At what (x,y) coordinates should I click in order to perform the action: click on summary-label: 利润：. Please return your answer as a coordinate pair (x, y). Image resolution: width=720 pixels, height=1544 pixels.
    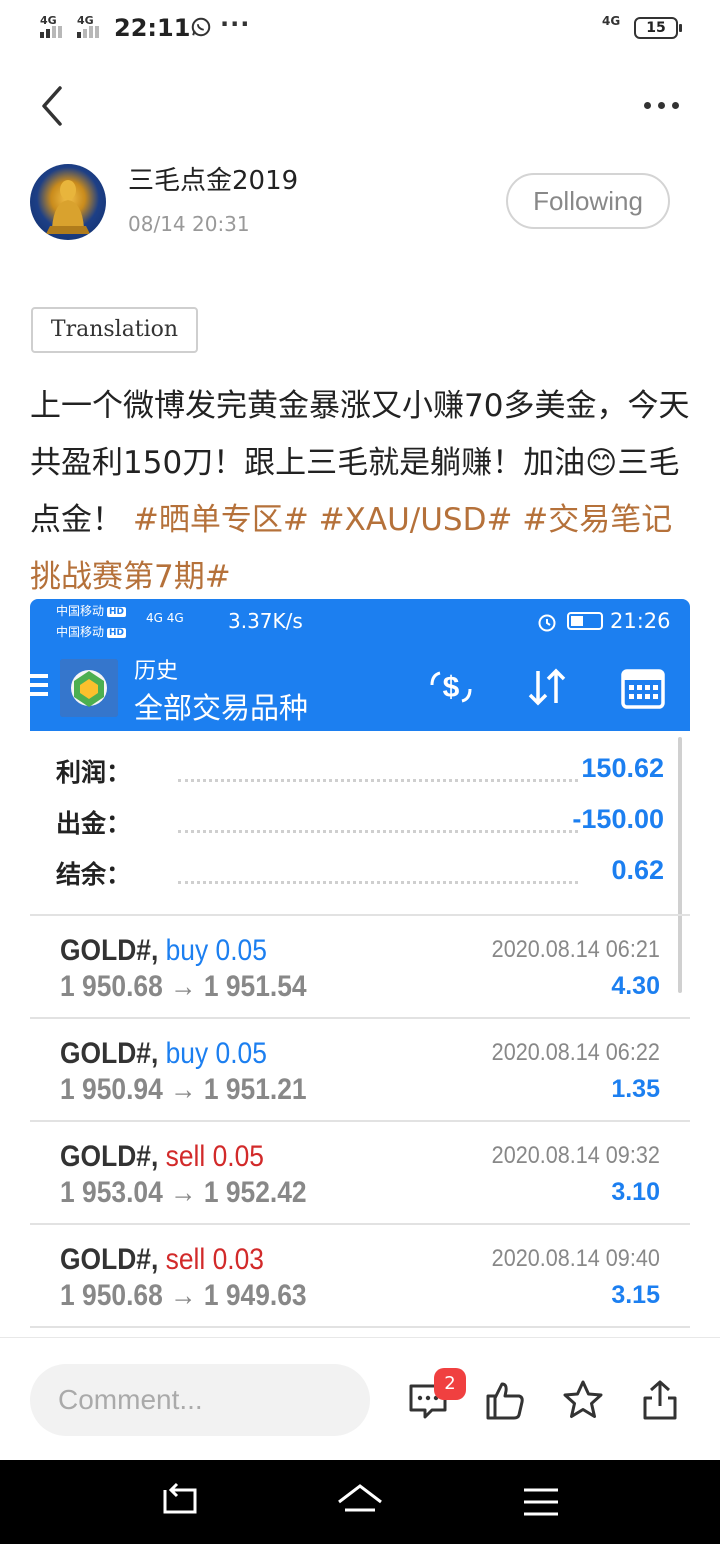
    Looking at the image, I should click on (94, 772).